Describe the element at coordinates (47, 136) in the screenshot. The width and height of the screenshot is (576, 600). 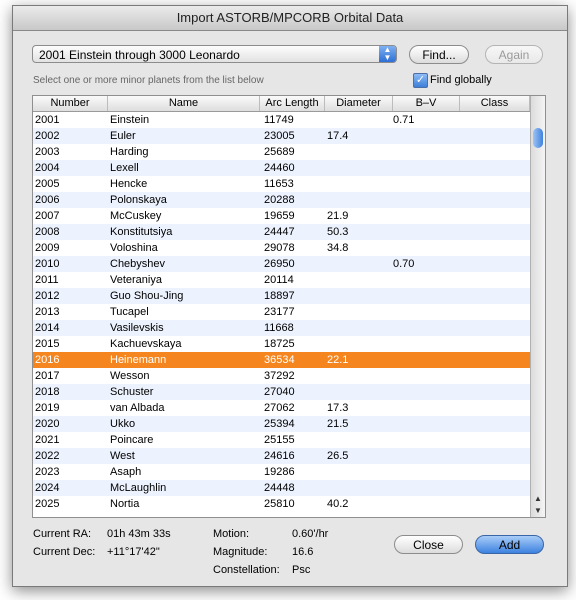
I see `cell-number: 2002` at that location.